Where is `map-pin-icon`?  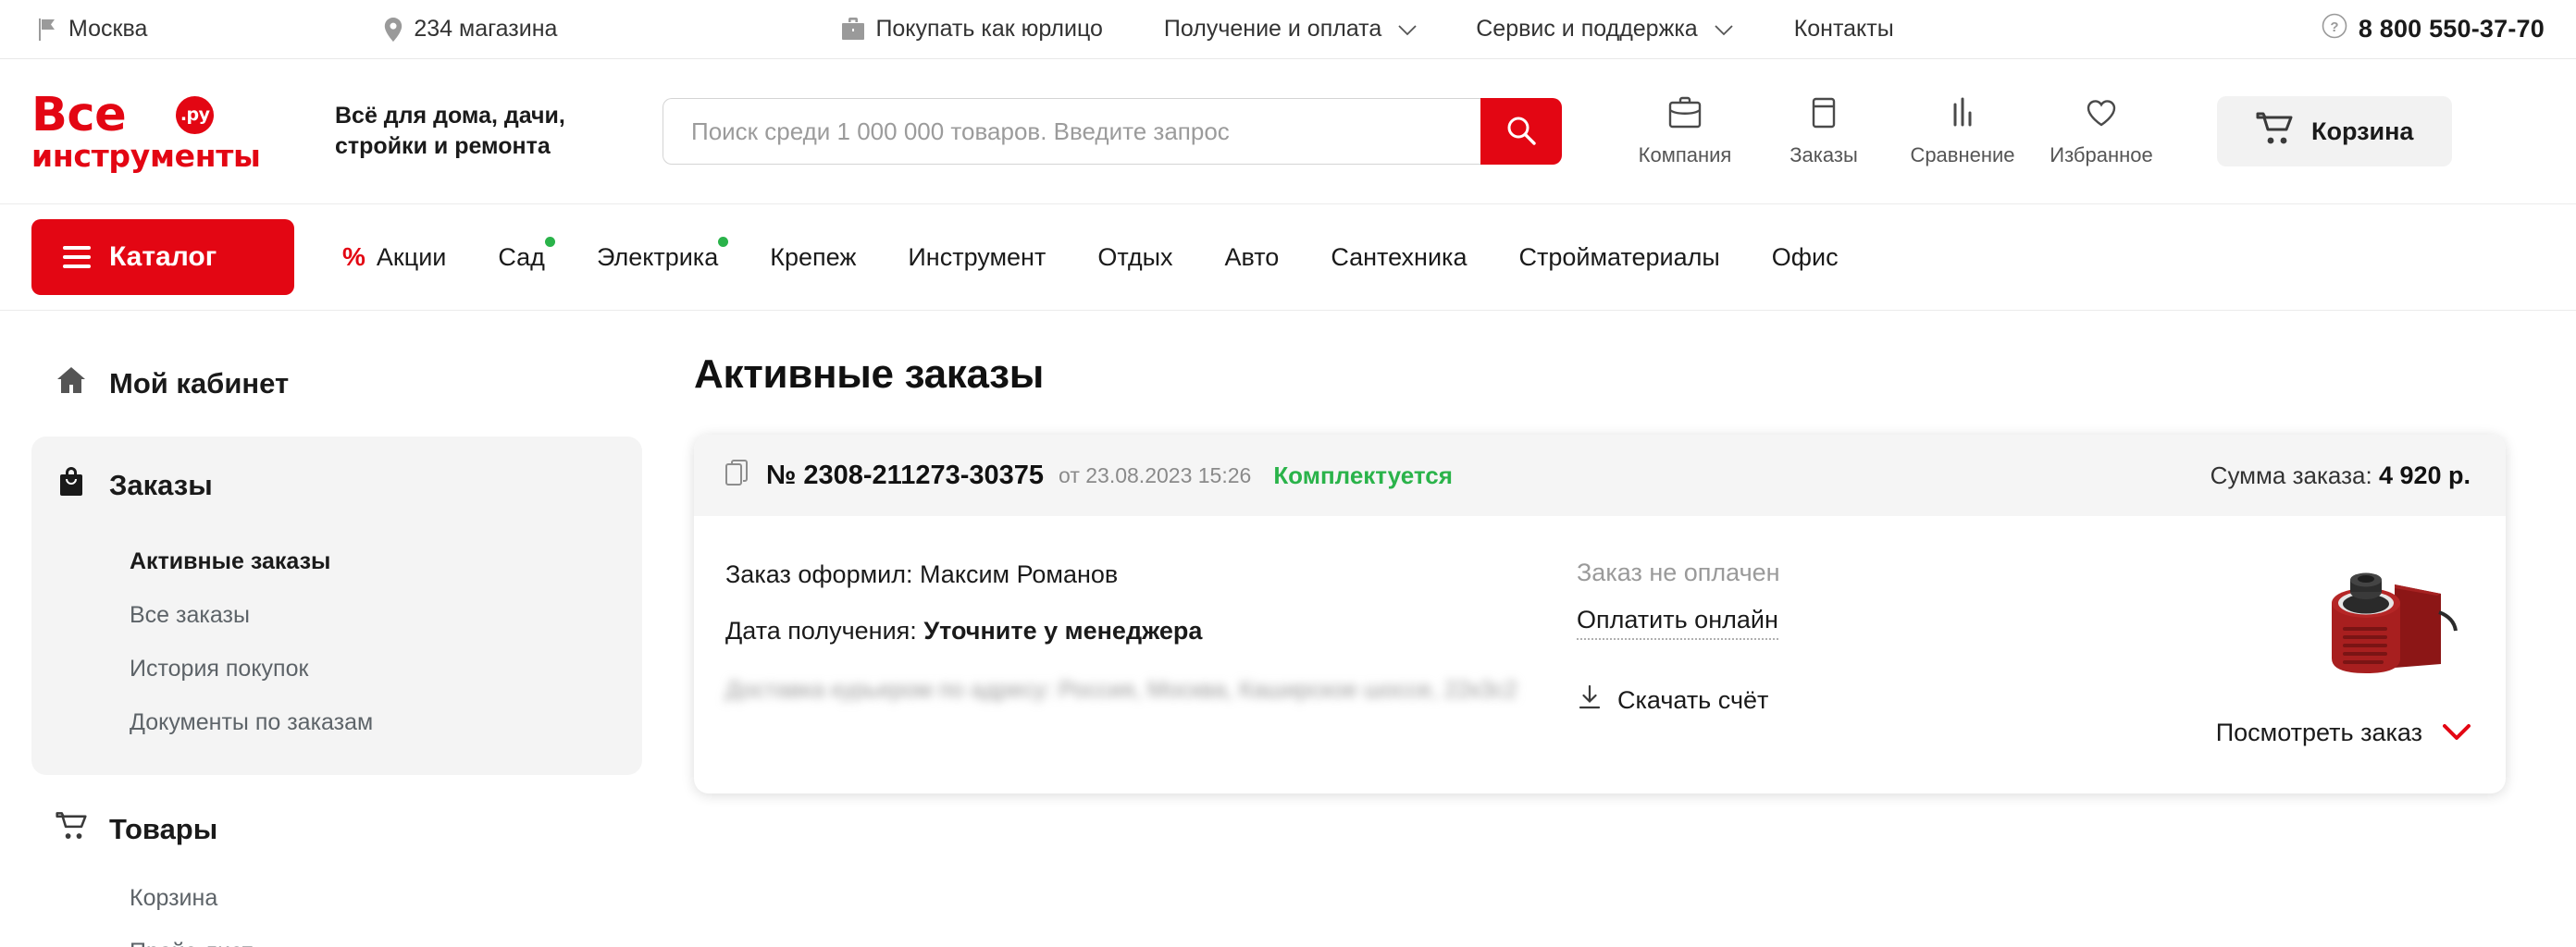 map-pin-icon is located at coordinates (393, 29).